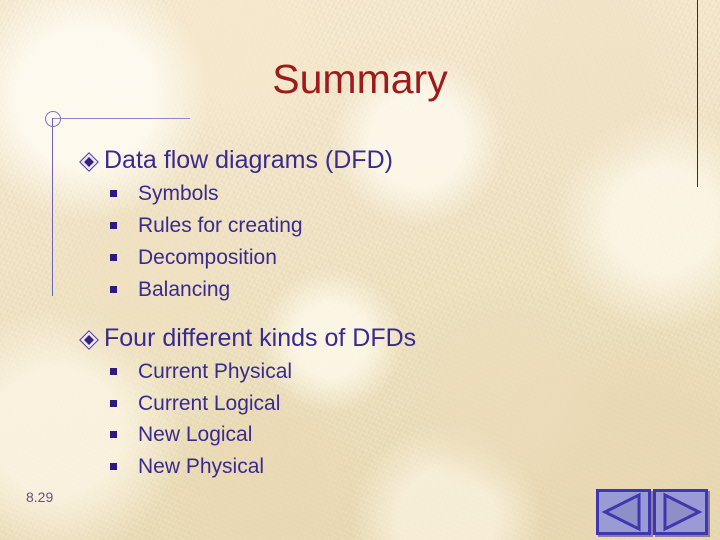 This screenshot has height=540, width=720. I want to click on next-slide-button, so click(680, 512).